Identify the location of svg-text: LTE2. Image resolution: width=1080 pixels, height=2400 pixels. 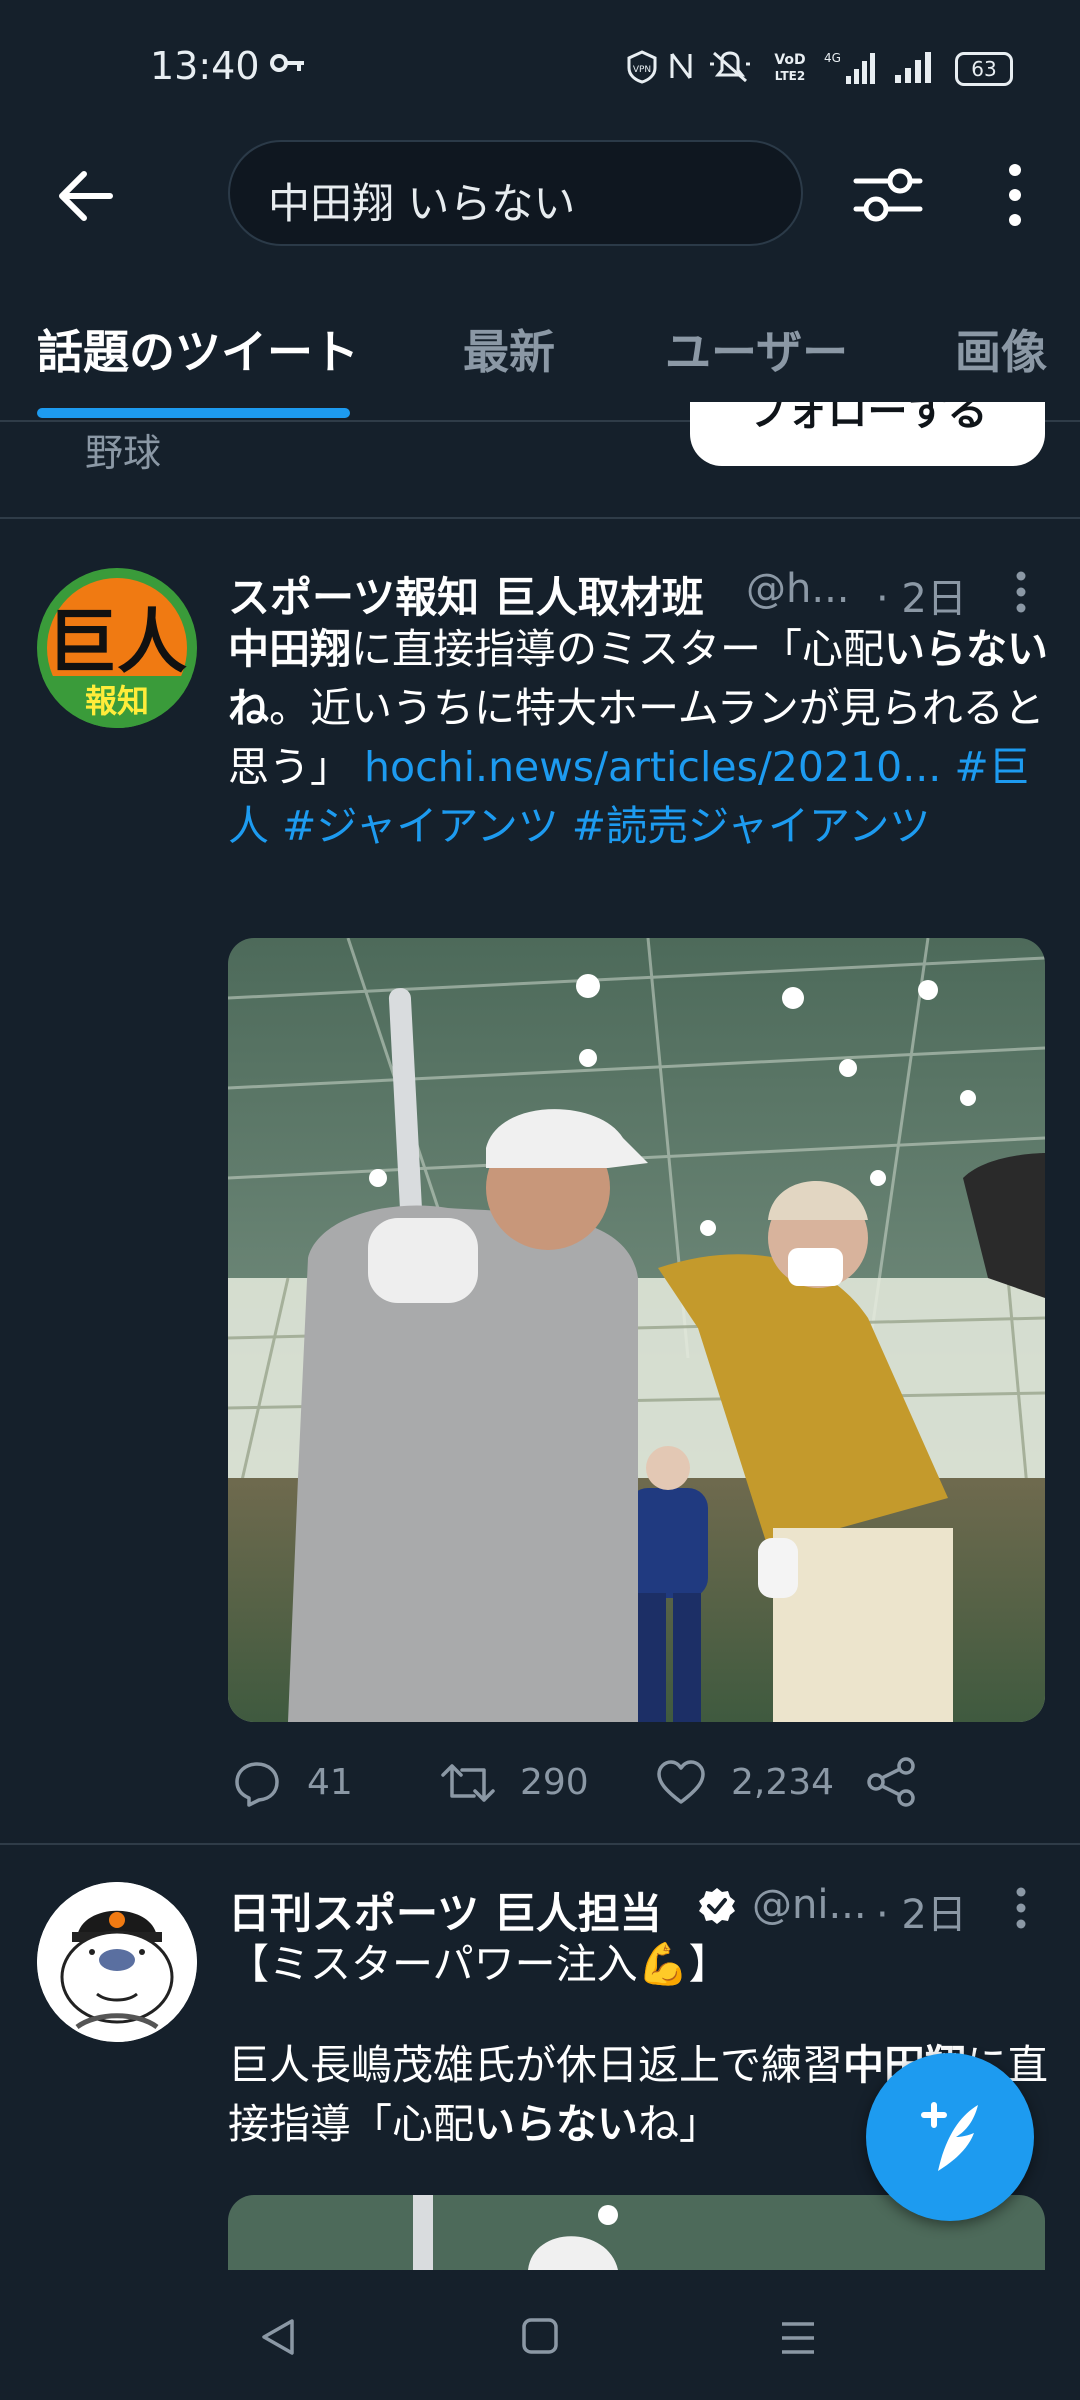
(790, 76).